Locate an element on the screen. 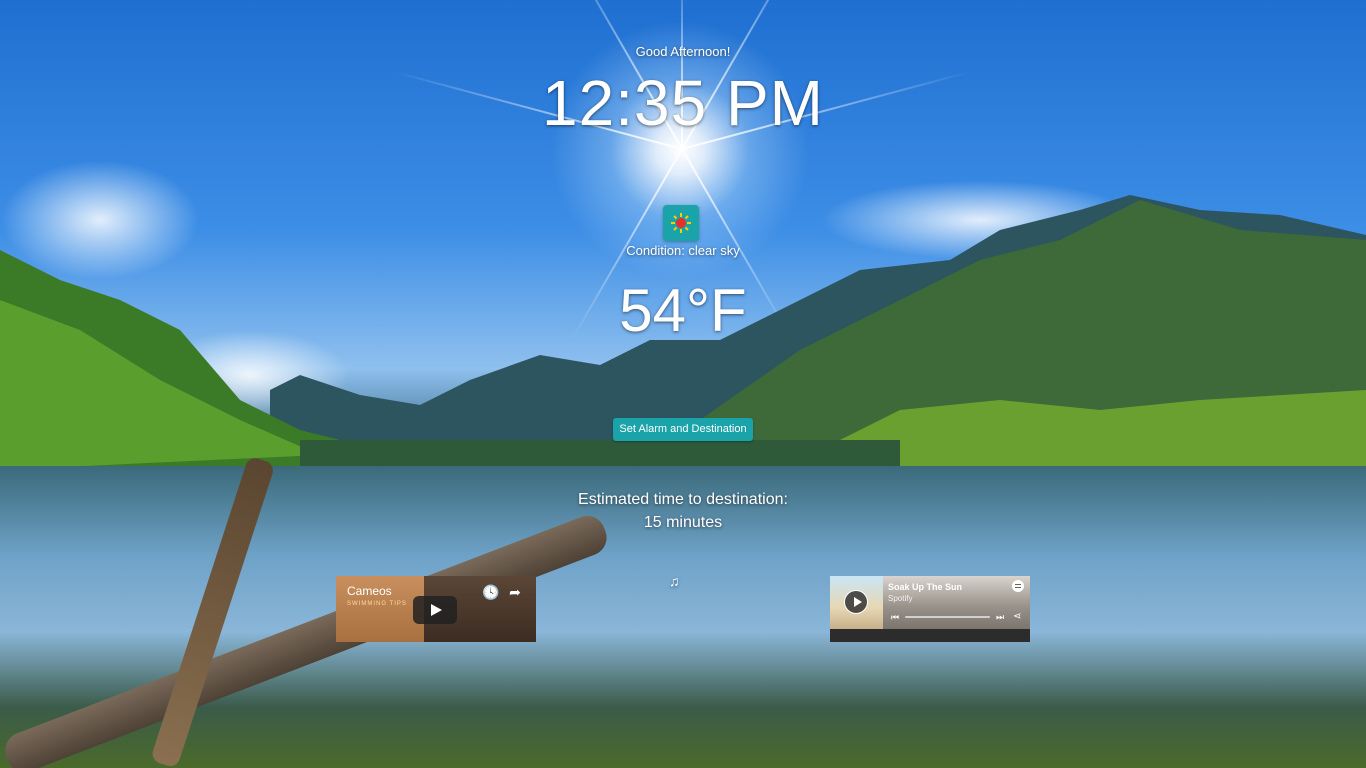  video-title: Cameos is located at coordinates (369, 591).